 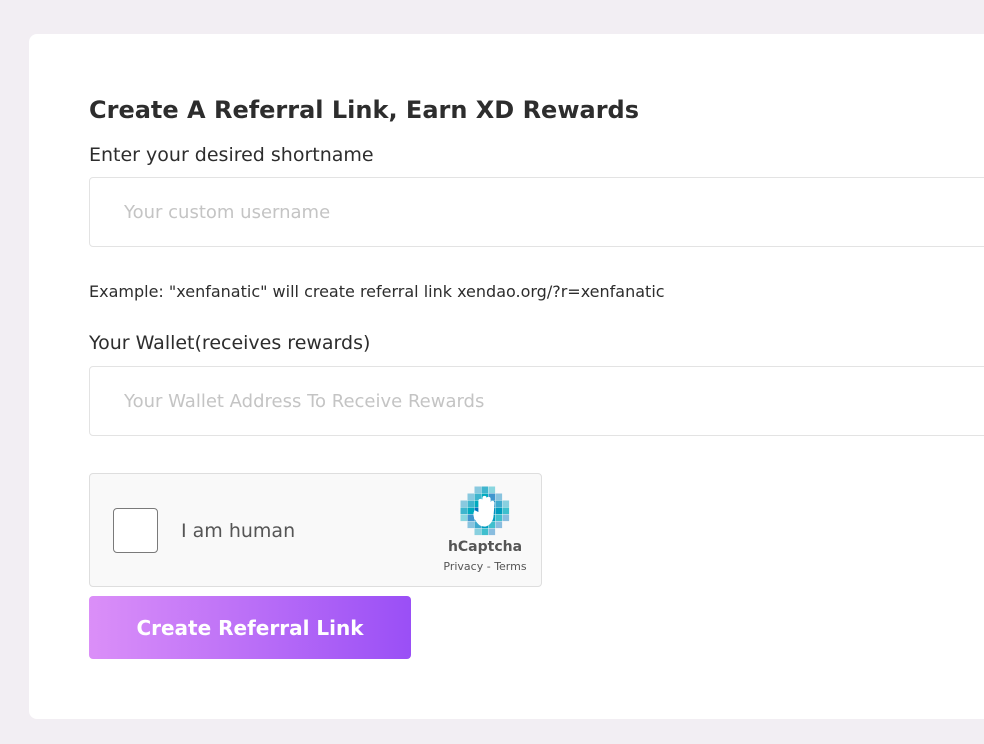 I want to click on wallet-label: Your Wallet(receives rewards), so click(x=230, y=343).